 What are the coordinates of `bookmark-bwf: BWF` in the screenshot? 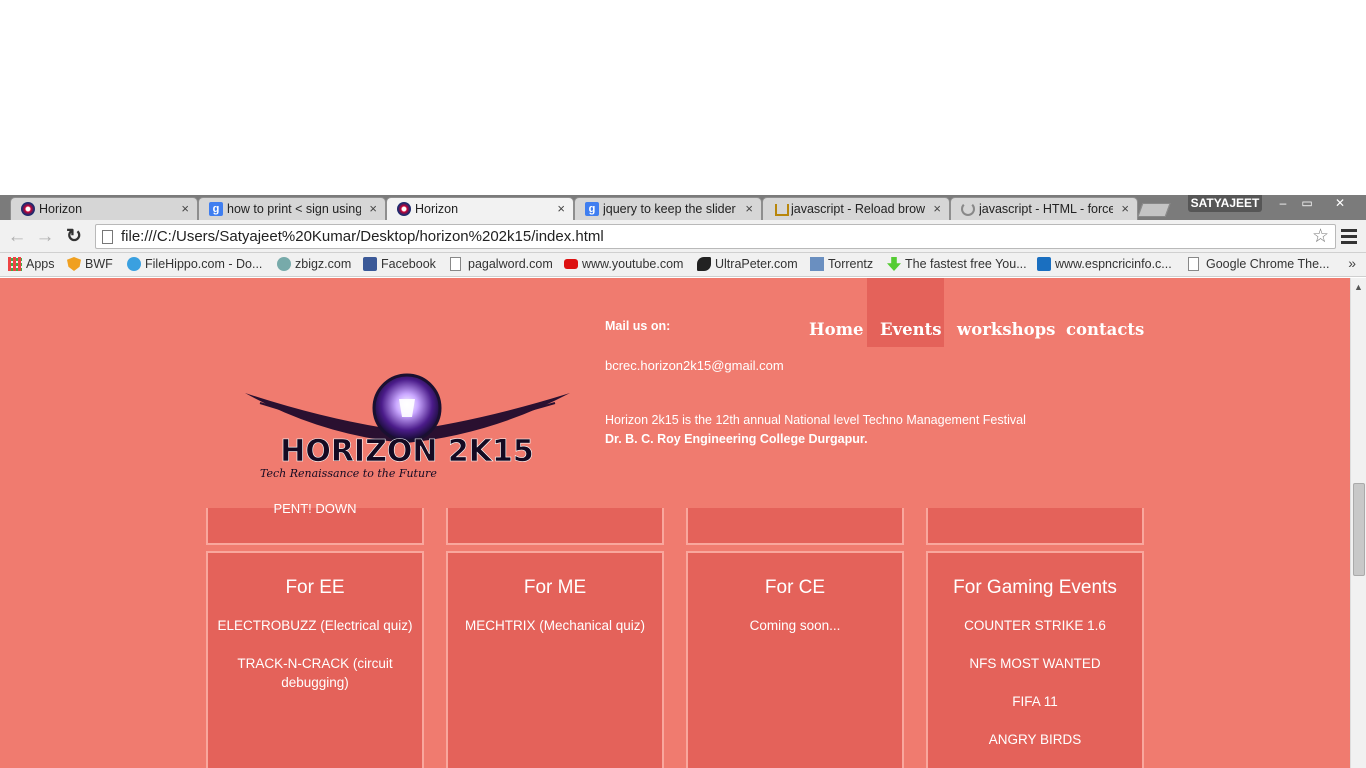 It's located at (90, 264).